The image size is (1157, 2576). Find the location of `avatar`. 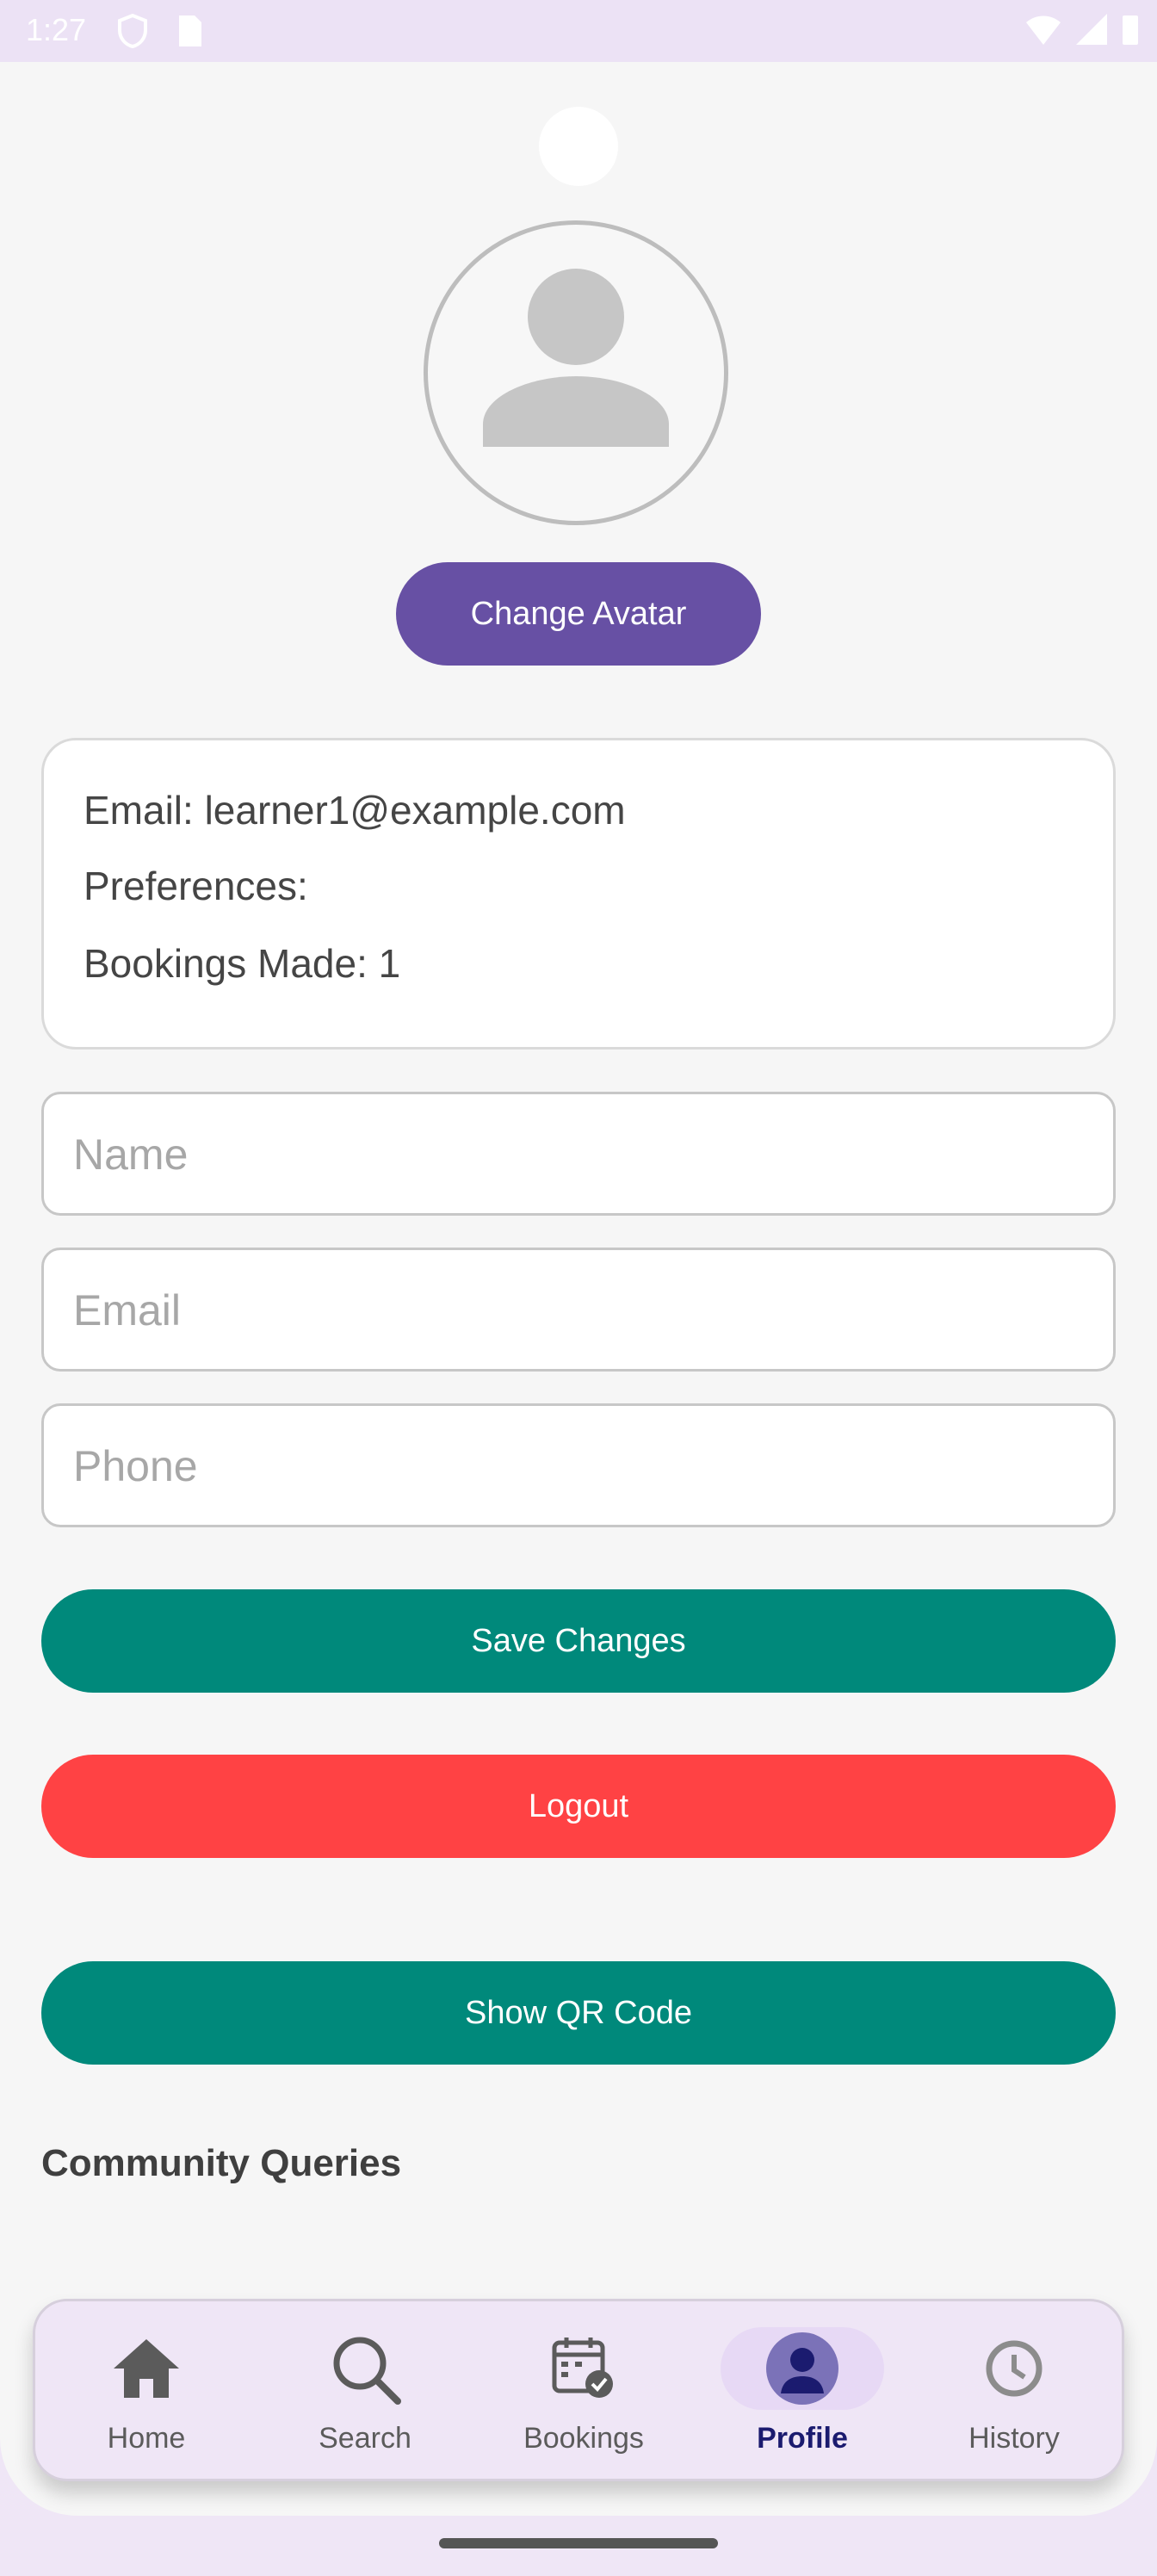

avatar is located at coordinates (576, 373).